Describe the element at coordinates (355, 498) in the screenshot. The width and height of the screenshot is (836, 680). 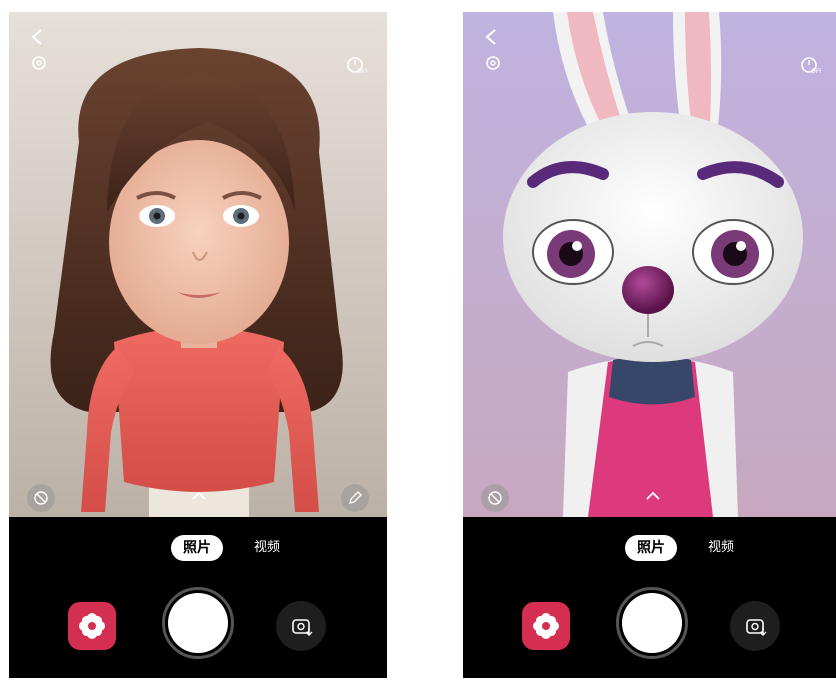
I see `edit-pencil-icon` at that location.